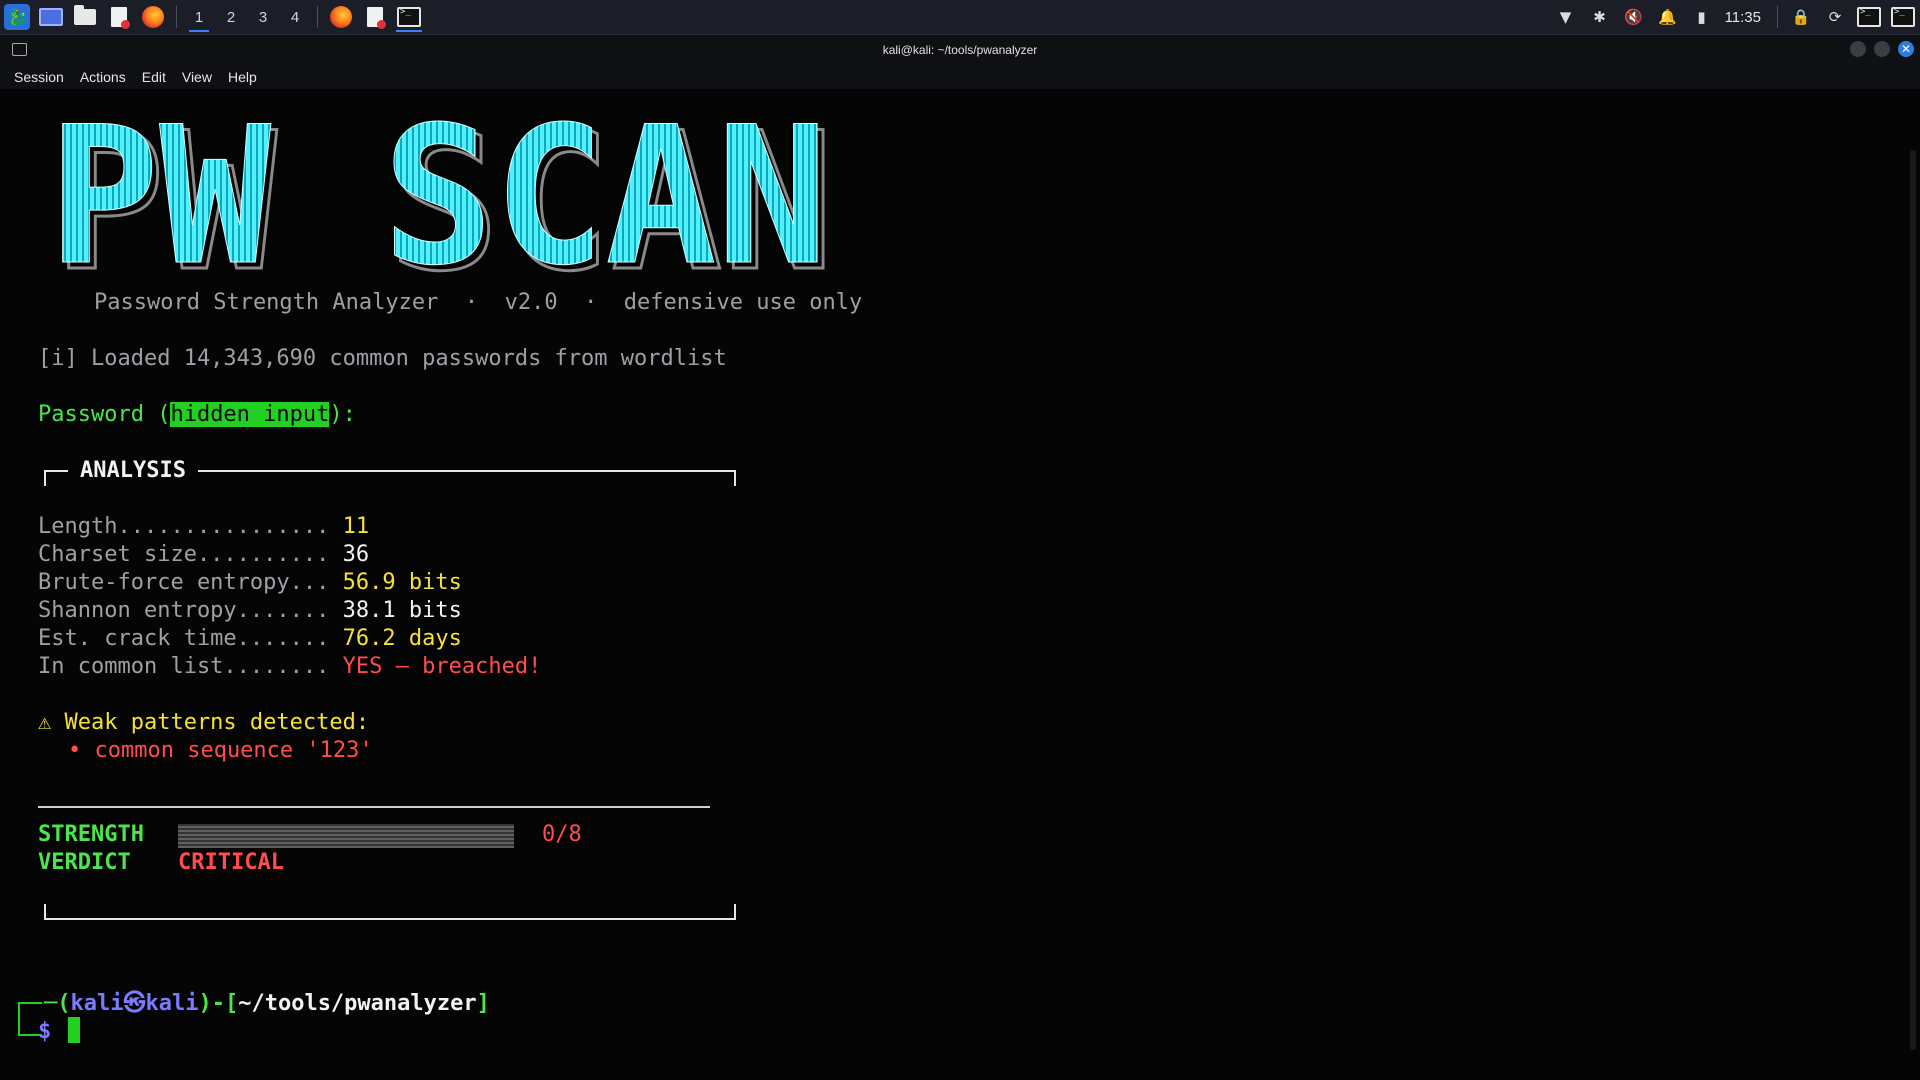 Image resolution: width=1920 pixels, height=1080 pixels. Describe the element at coordinates (91, 834) in the screenshot. I see `strength-label: STRENGTH` at that location.